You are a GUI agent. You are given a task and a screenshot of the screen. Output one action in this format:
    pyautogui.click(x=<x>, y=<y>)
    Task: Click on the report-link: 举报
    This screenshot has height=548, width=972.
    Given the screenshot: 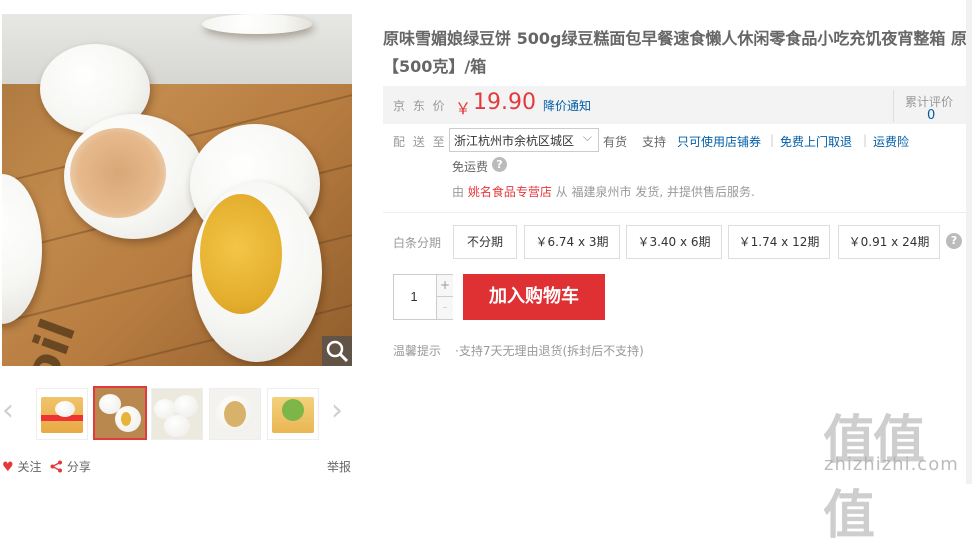 What is the action you would take?
    pyautogui.click(x=339, y=466)
    